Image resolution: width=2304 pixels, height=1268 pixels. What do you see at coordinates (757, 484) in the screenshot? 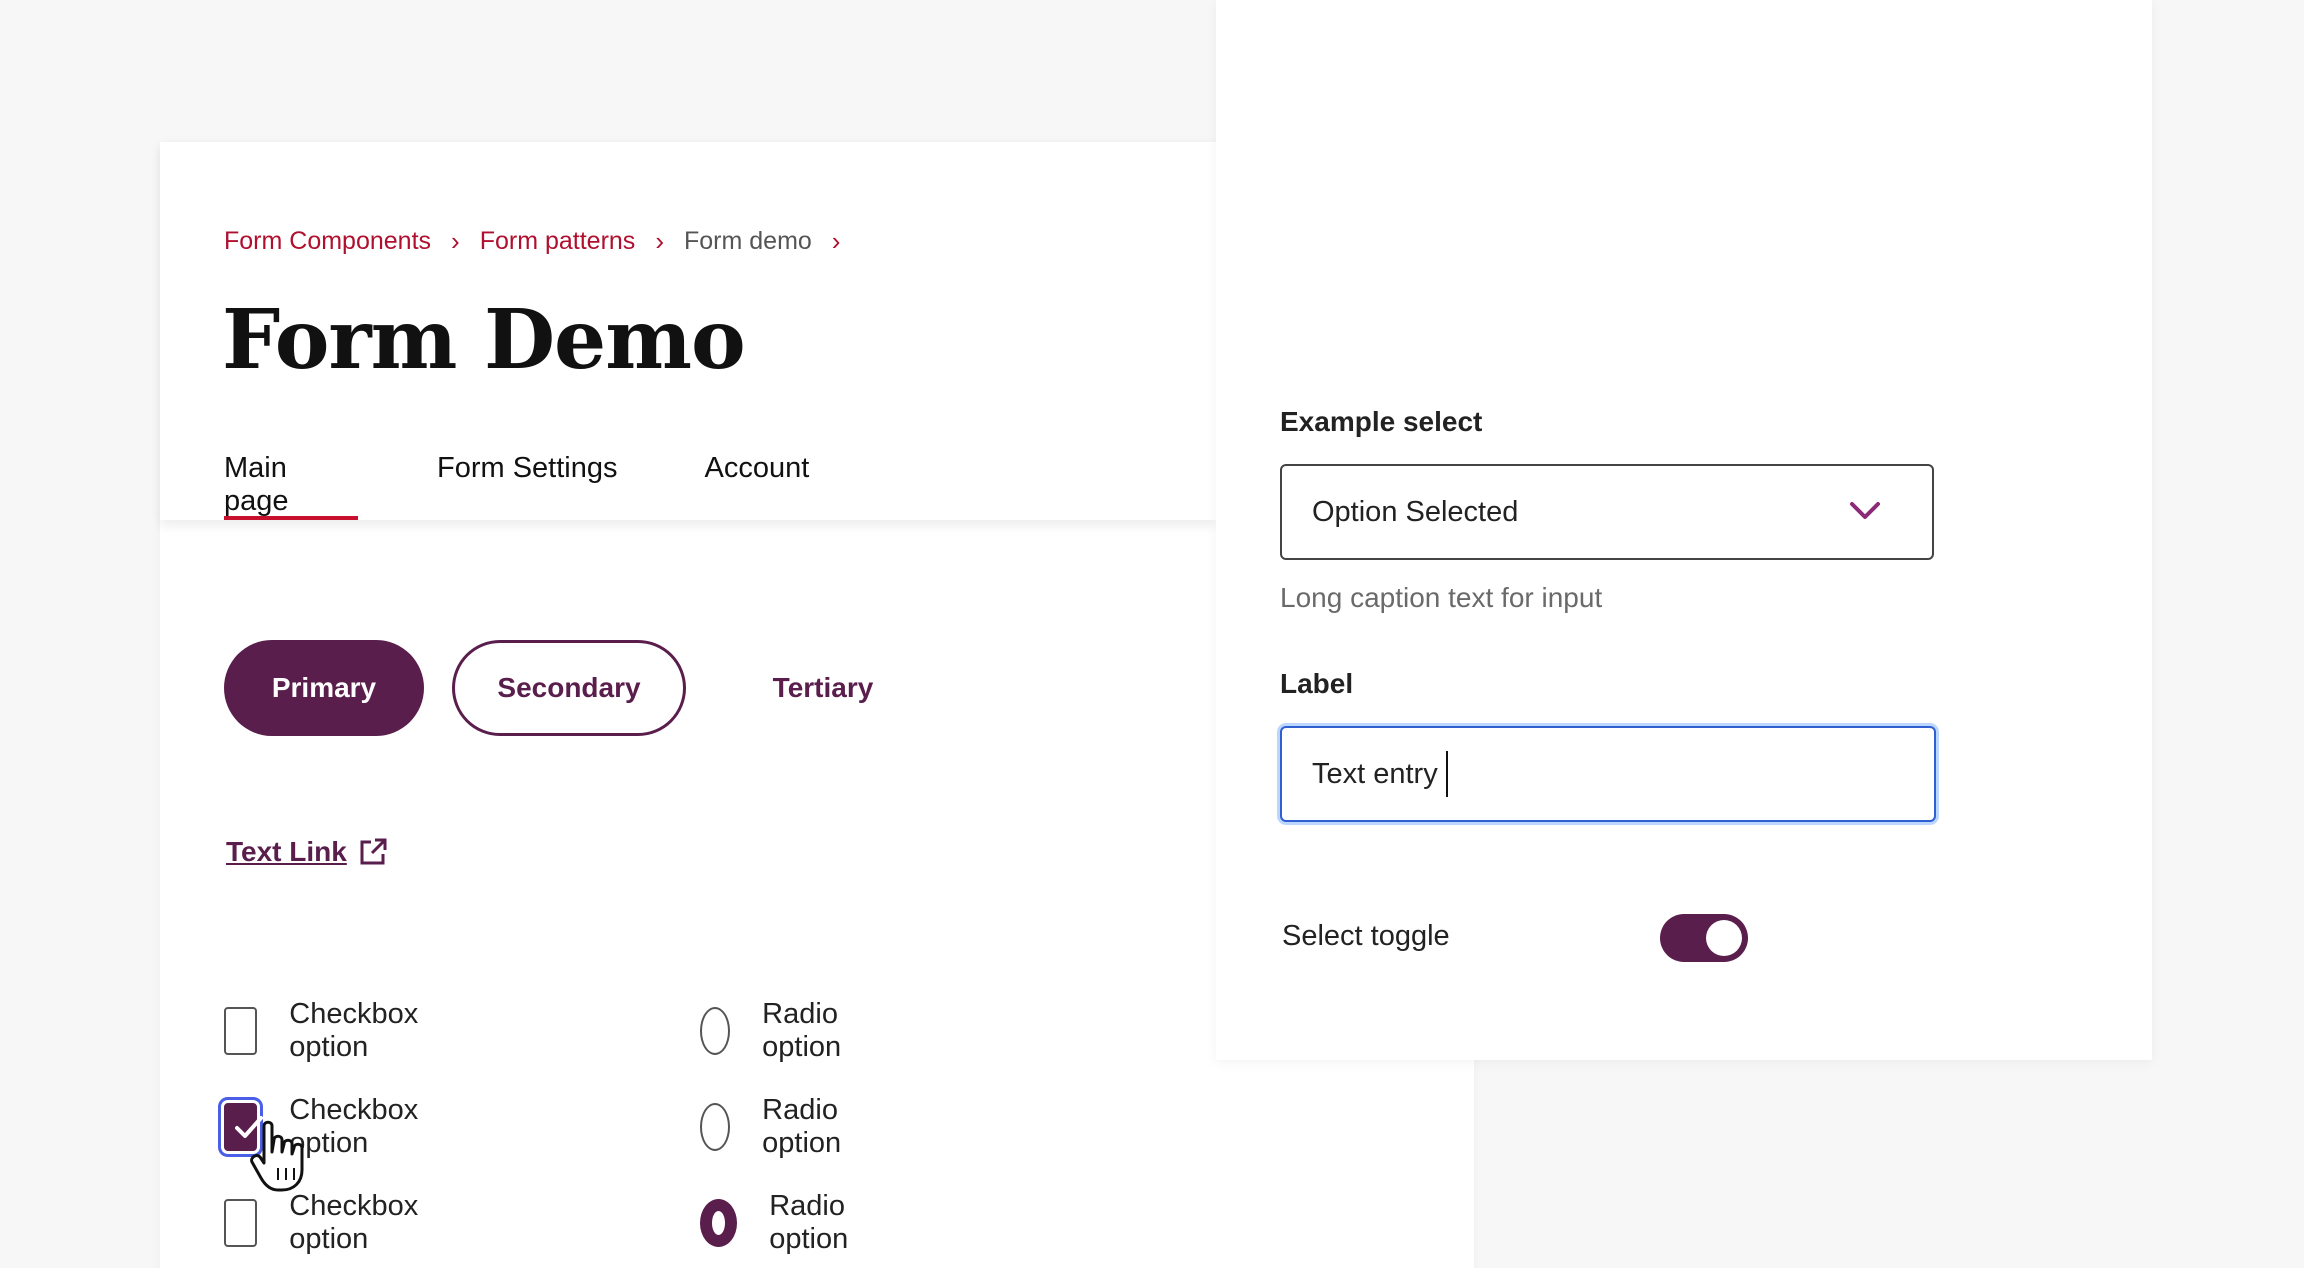
I see `tab-account: Account` at bounding box center [757, 484].